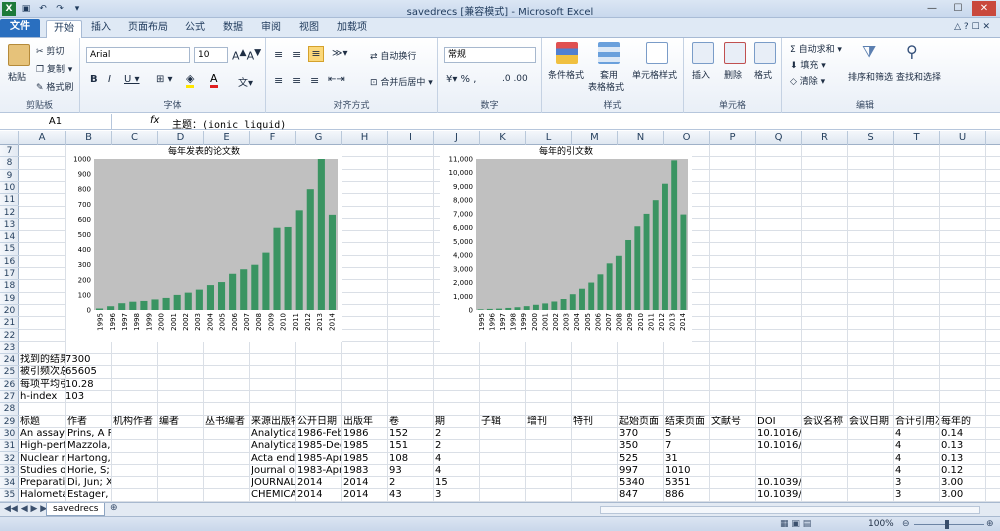 The height and width of the screenshot is (531, 1000). I want to click on sort-filter-button: 排序和筛选, so click(870, 76).